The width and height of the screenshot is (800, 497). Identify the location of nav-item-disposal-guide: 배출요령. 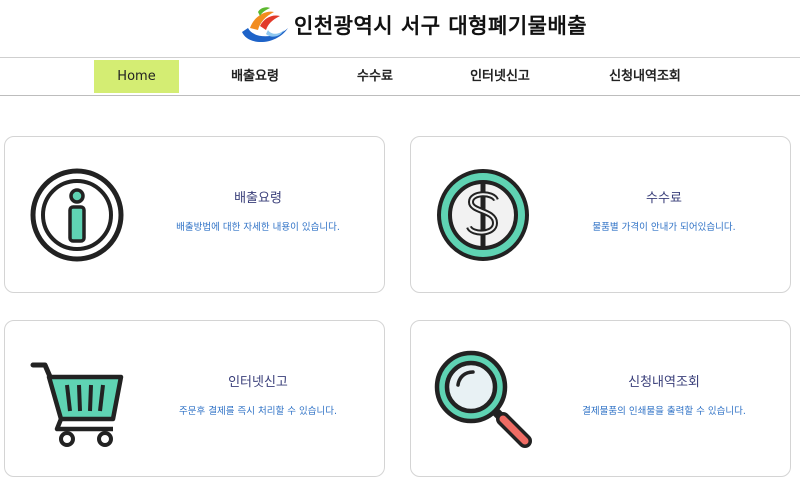
(255, 76).